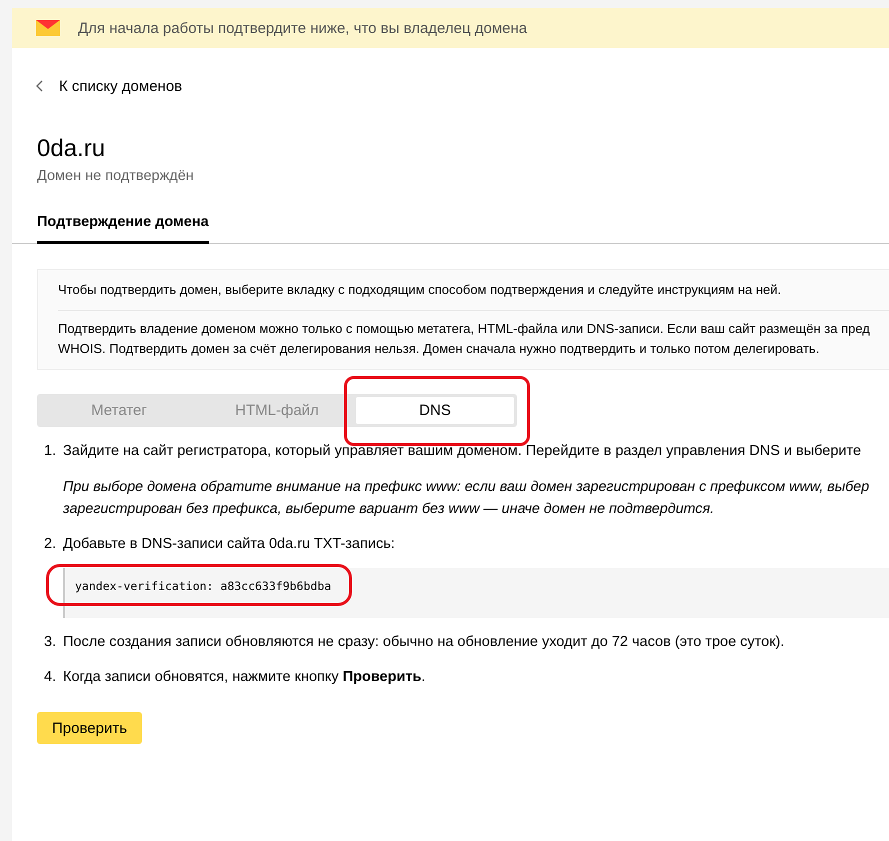 This screenshot has width=889, height=841. Describe the element at coordinates (389, 509) in the screenshot. I see `step-note: зарегистрирован без префикса, выберите вариант без www — иначе домен не подтвердится.` at that location.